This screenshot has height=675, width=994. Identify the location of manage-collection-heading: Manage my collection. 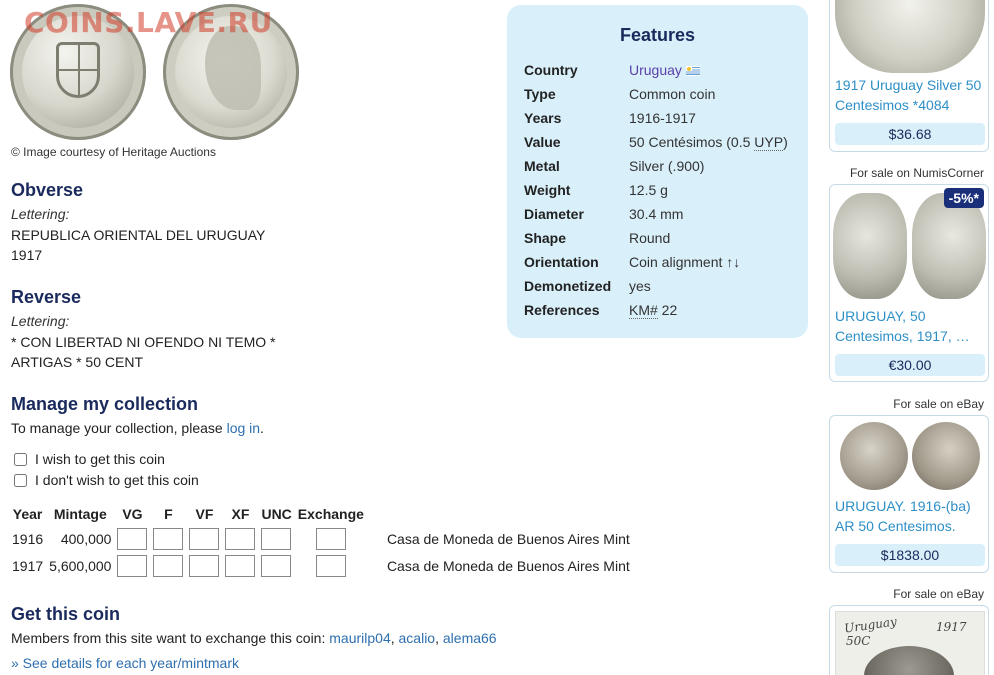
(105, 404).